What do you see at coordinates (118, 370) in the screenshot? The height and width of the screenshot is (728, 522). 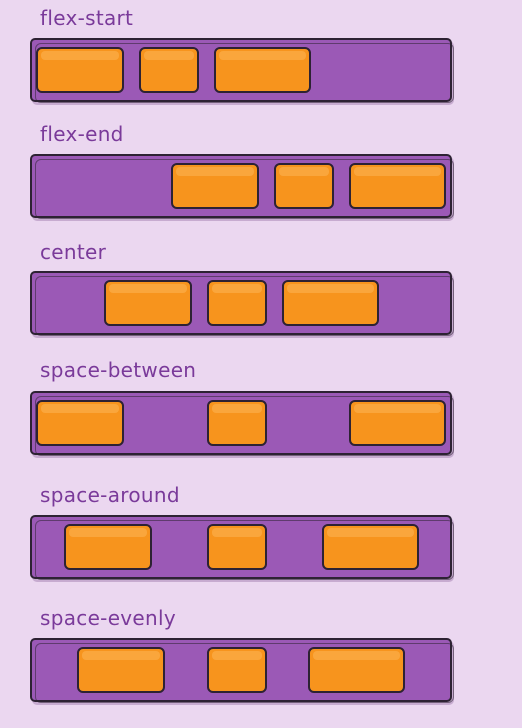 I see `example-label: space-between` at bounding box center [118, 370].